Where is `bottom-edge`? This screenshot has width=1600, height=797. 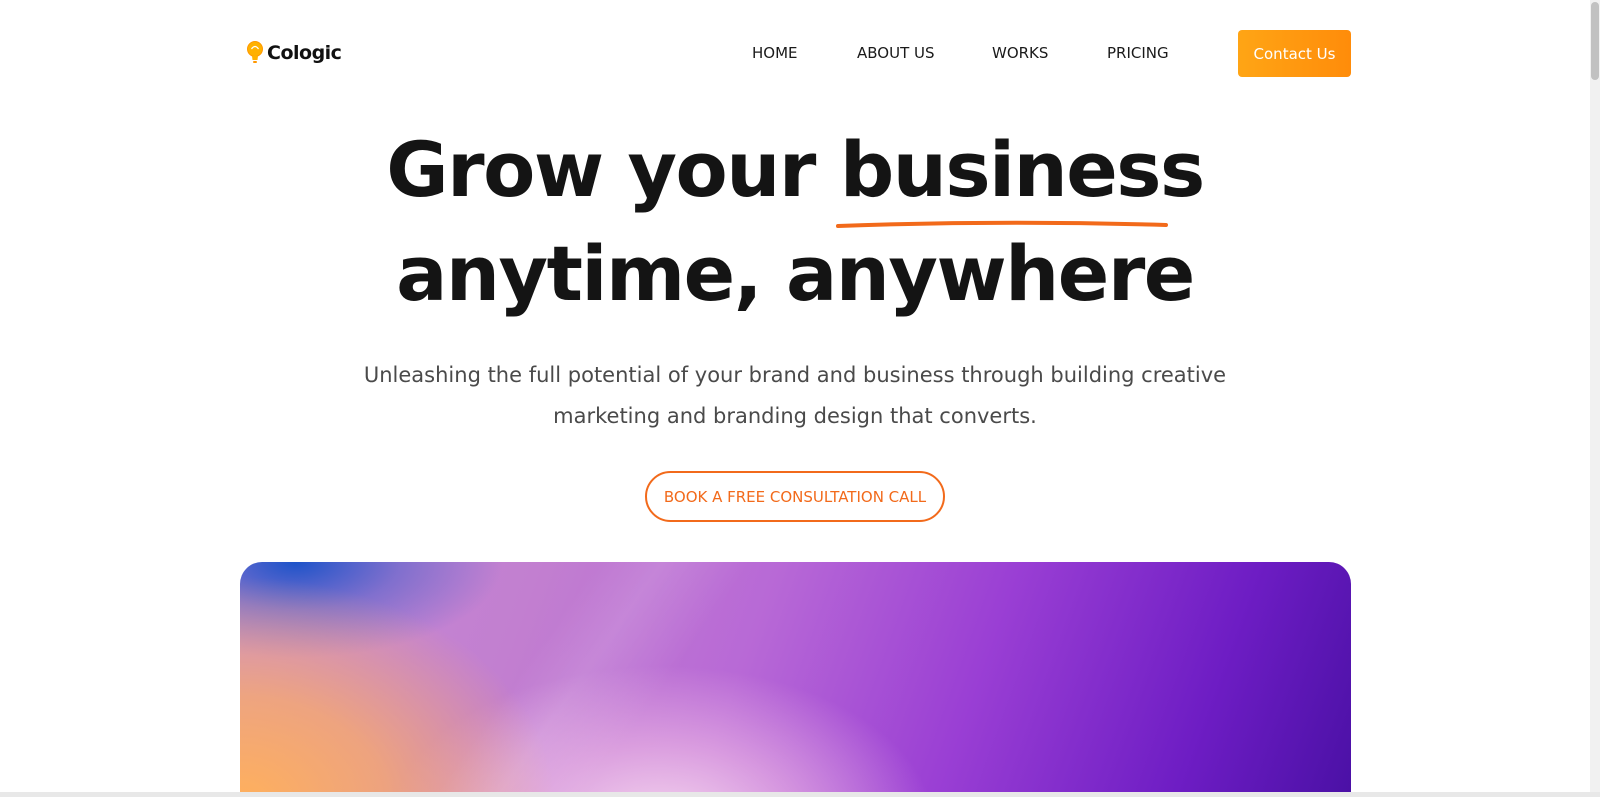 bottom-edge is located at coordinates (800, 794).